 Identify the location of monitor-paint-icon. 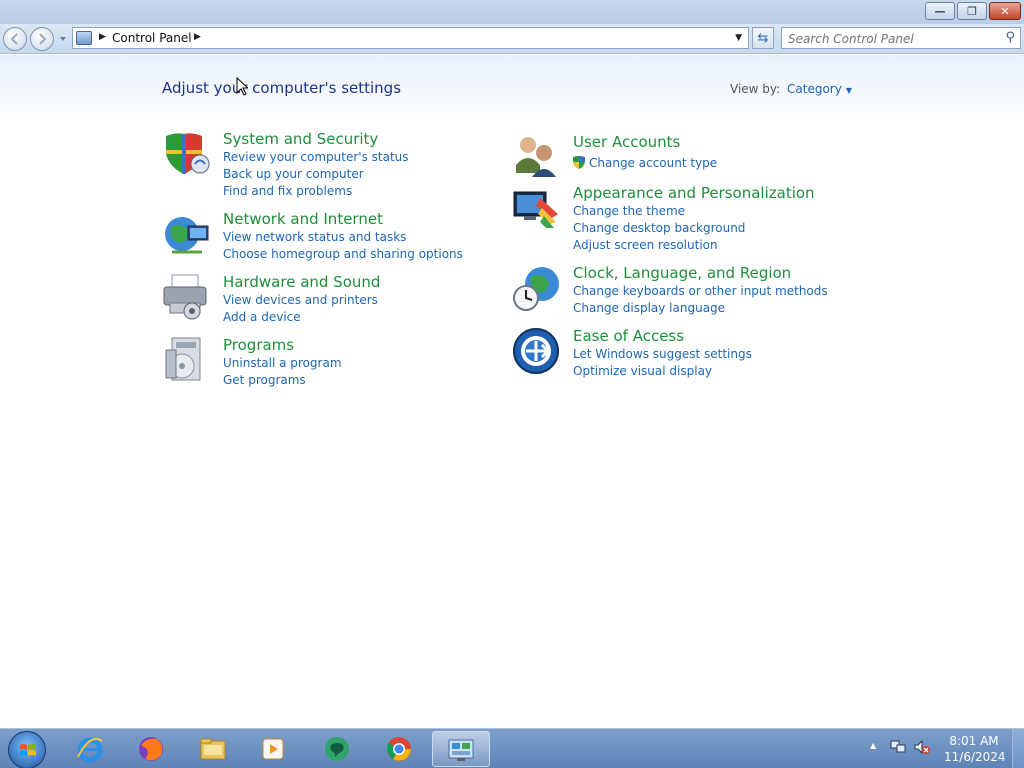
(536, 208).